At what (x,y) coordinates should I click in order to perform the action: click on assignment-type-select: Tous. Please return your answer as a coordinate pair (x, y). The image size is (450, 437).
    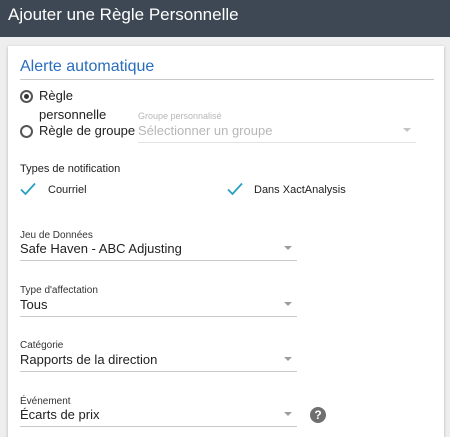
    Looking at the image, I should click on (158, 306).